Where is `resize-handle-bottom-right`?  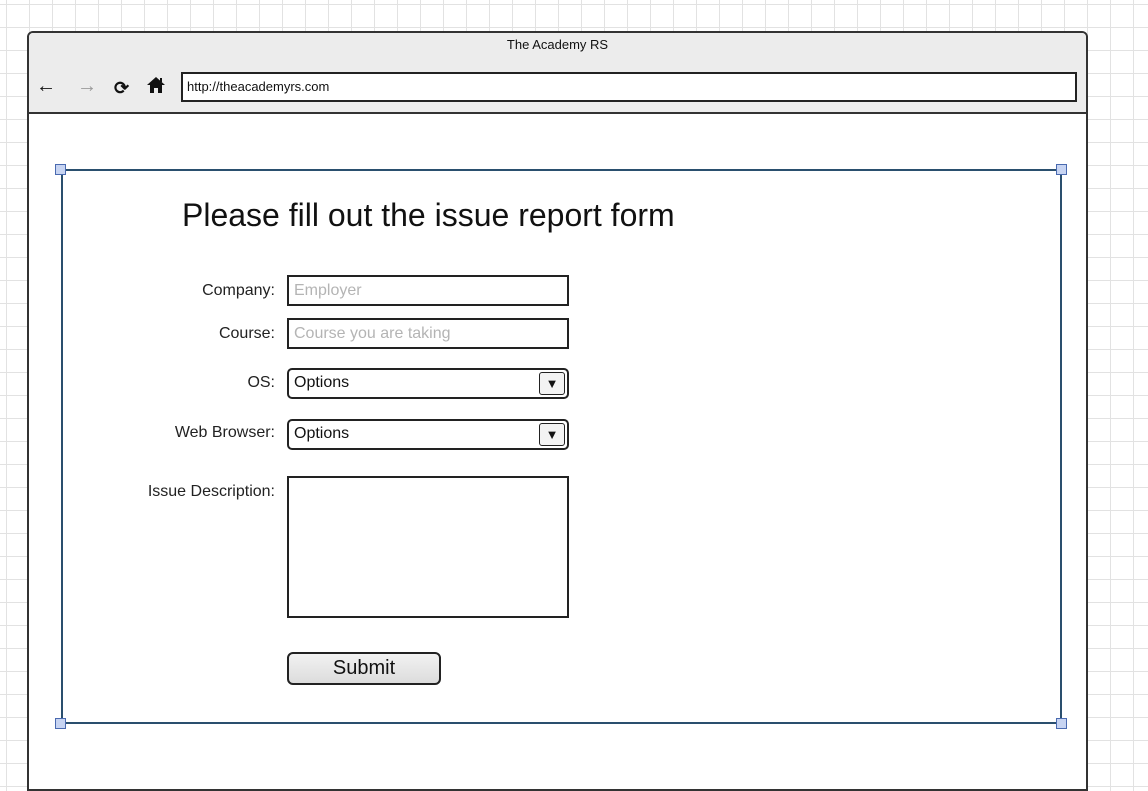
resize-handle-bottom-right is located at coordinates (1061, 723).